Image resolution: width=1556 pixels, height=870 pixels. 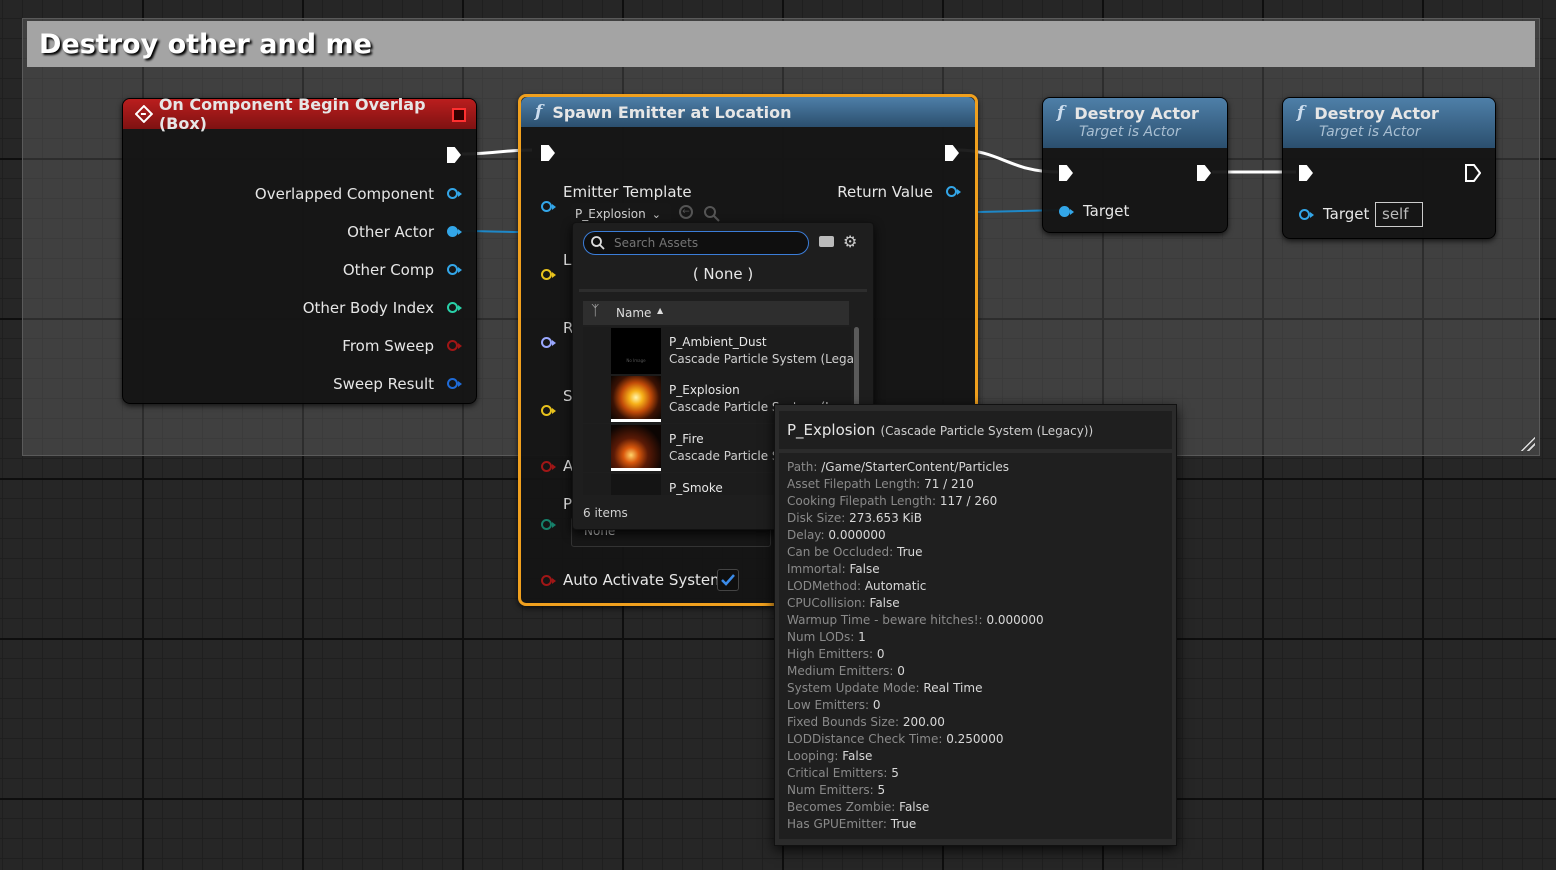 What do you see at coordinates (979, 654) in the screenshot?
I see `tooltip-row: High Emitters: 0` at bounding box center [979, 654].